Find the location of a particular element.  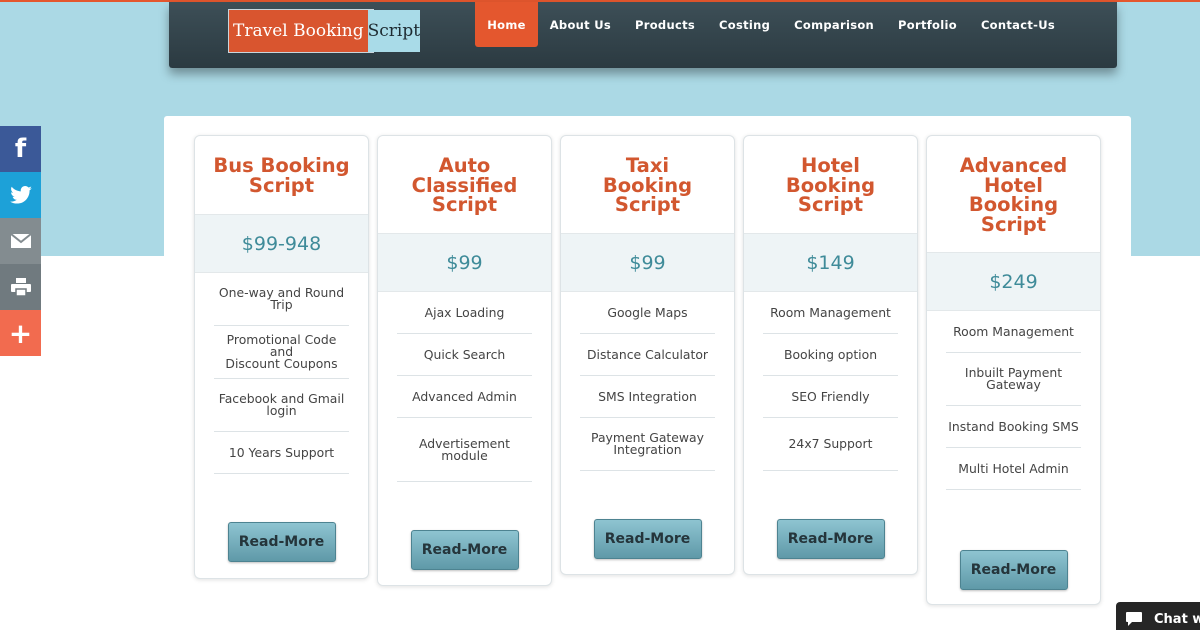

card-title: Advanced Hotel Booking Script is located at coordinates (1013, 185).